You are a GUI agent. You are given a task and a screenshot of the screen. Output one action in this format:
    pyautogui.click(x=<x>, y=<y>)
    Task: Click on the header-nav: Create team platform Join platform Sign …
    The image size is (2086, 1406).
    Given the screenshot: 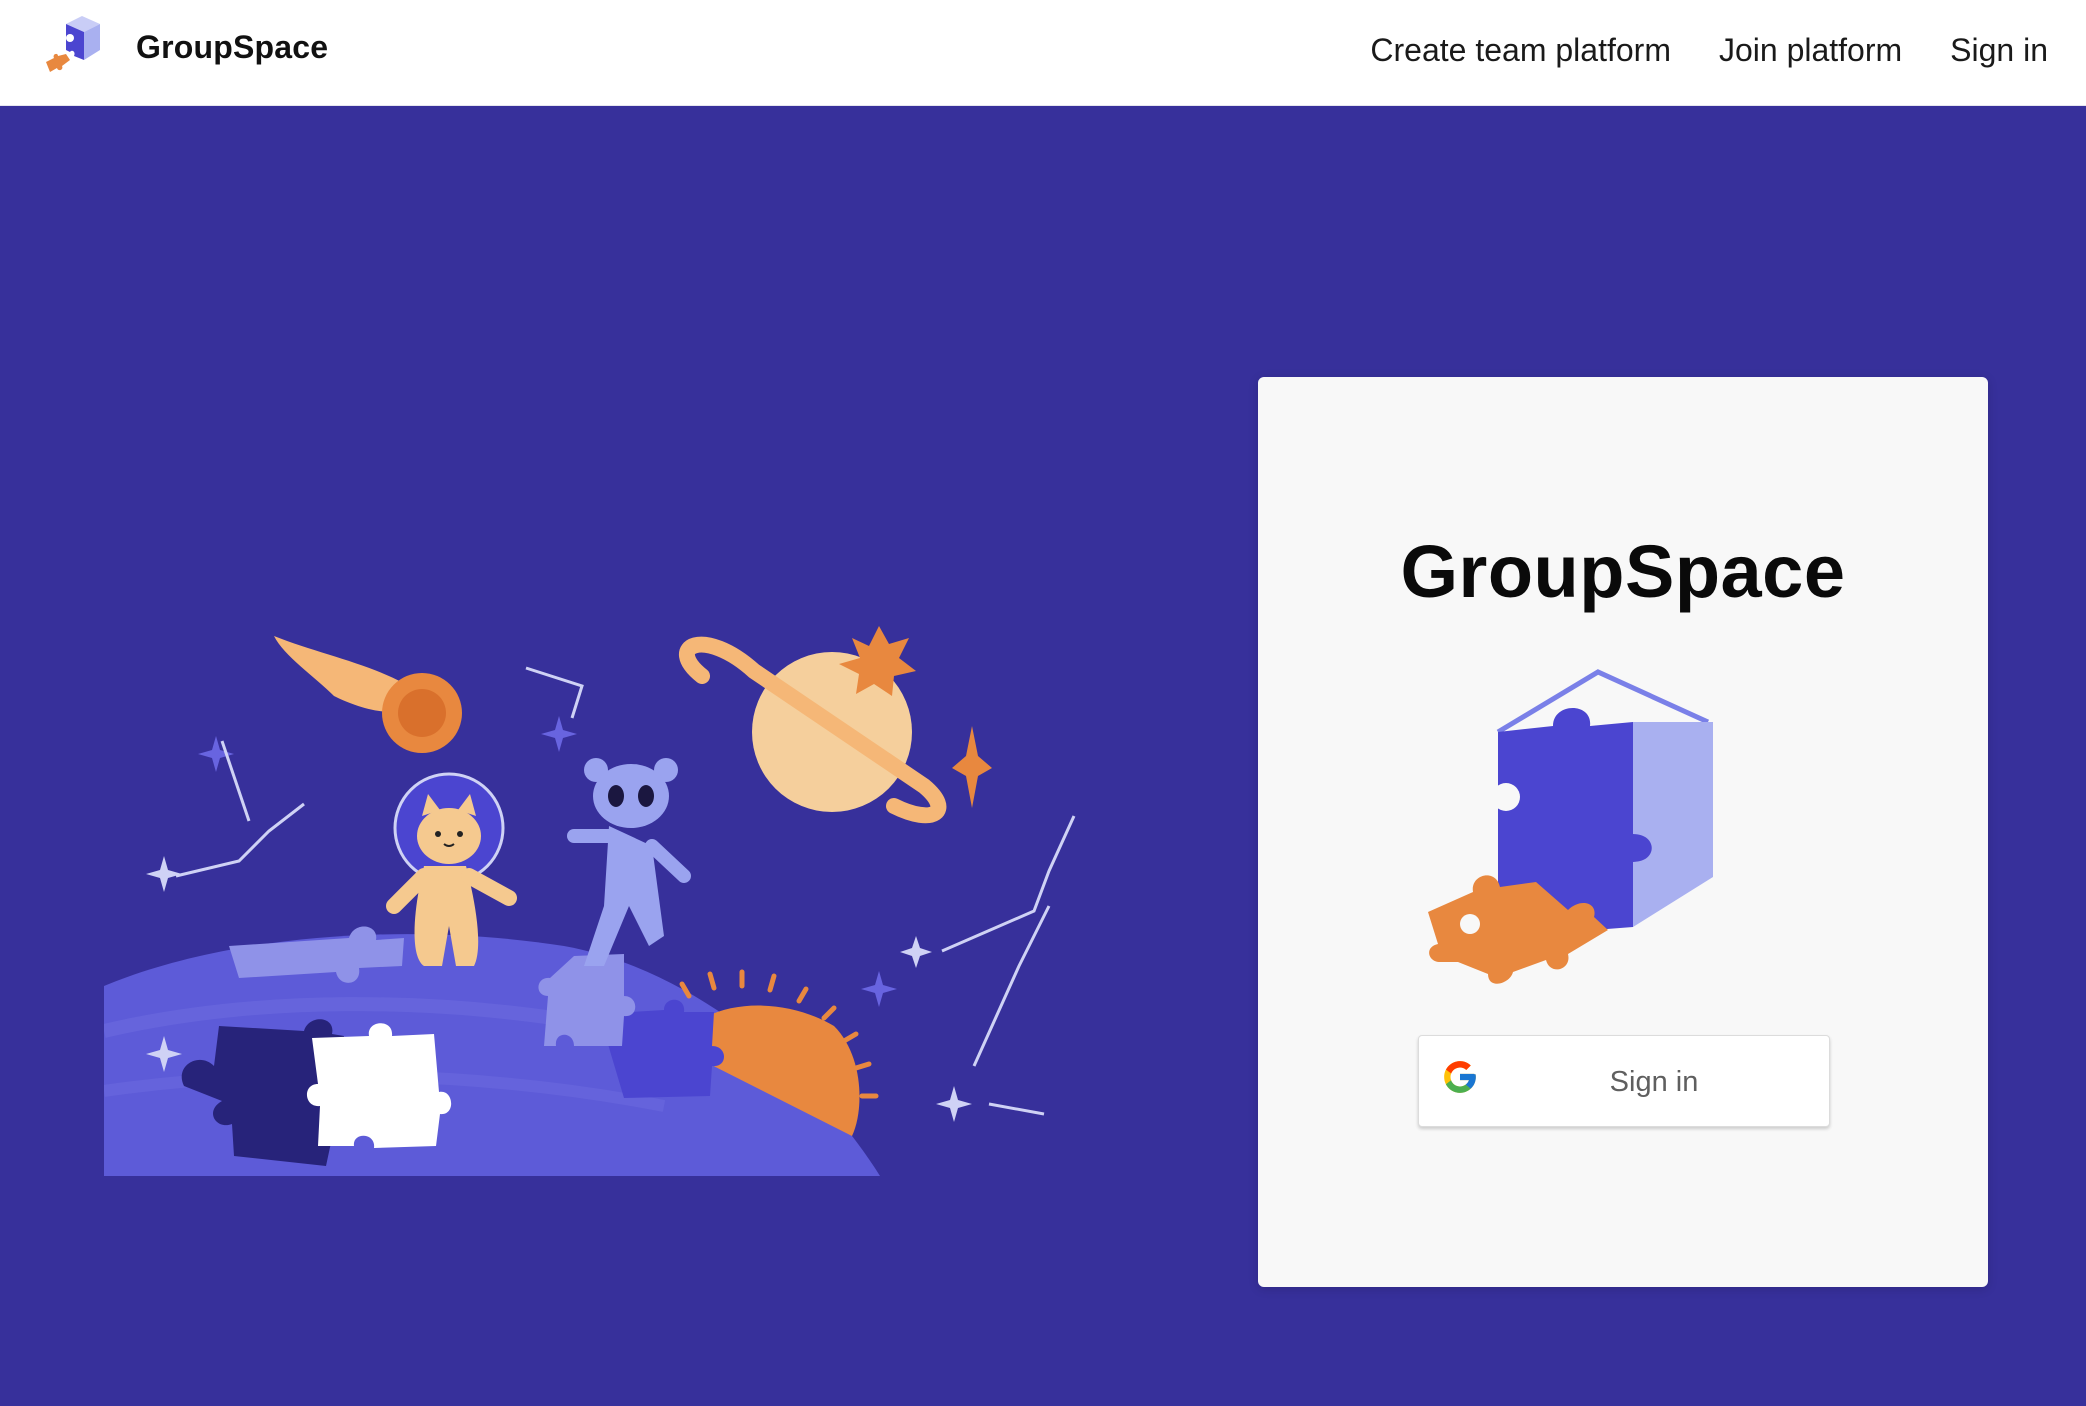 What is the action you would take?
    pyautogui.click(x=1709, y=50)
    